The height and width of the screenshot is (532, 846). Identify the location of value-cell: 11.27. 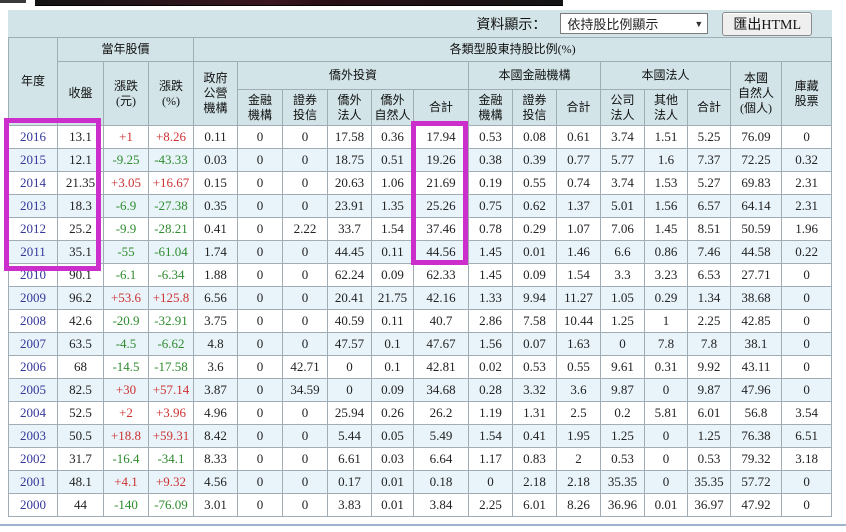
(578, 298).